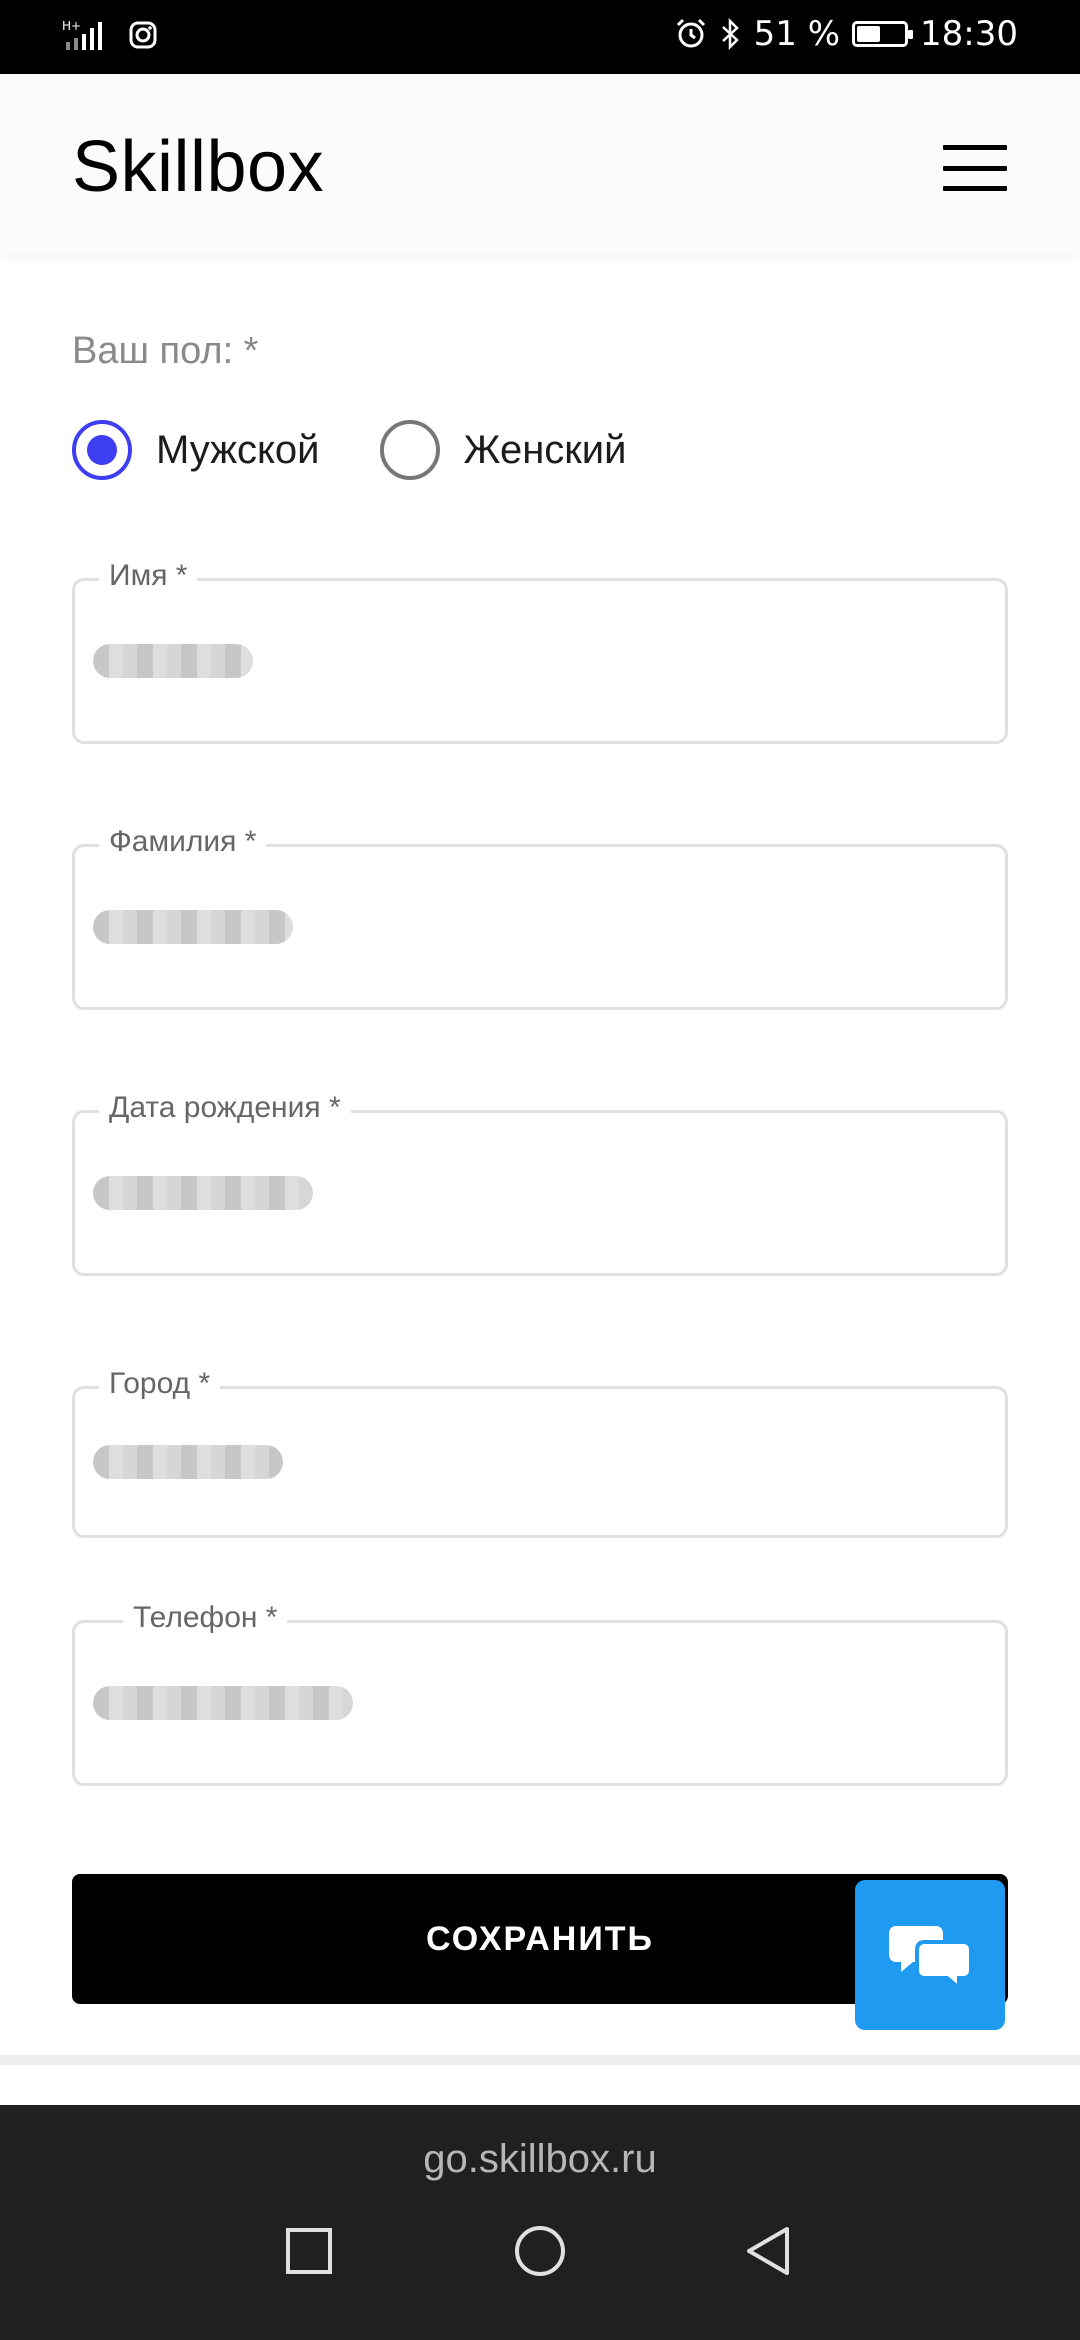  I want to click on birth-date-label: Дата рождения *, so click(225, 1108).